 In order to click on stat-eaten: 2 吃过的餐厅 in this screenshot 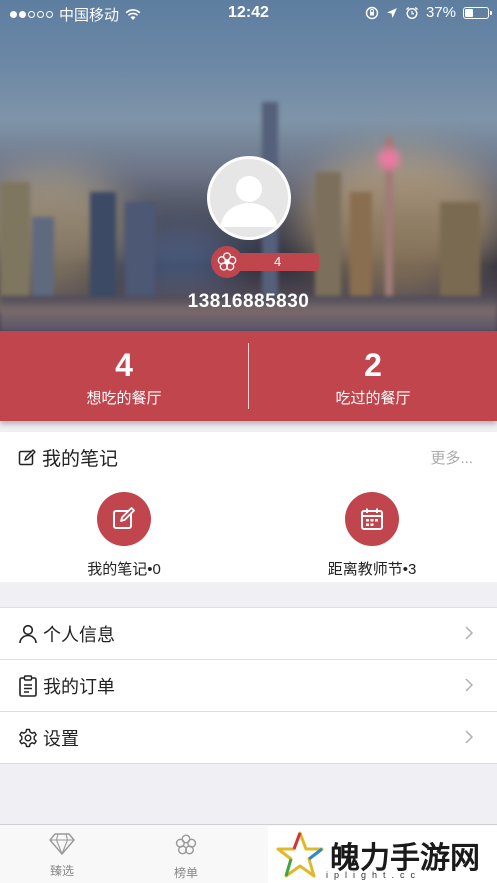, I will do `click(373, 376)`.